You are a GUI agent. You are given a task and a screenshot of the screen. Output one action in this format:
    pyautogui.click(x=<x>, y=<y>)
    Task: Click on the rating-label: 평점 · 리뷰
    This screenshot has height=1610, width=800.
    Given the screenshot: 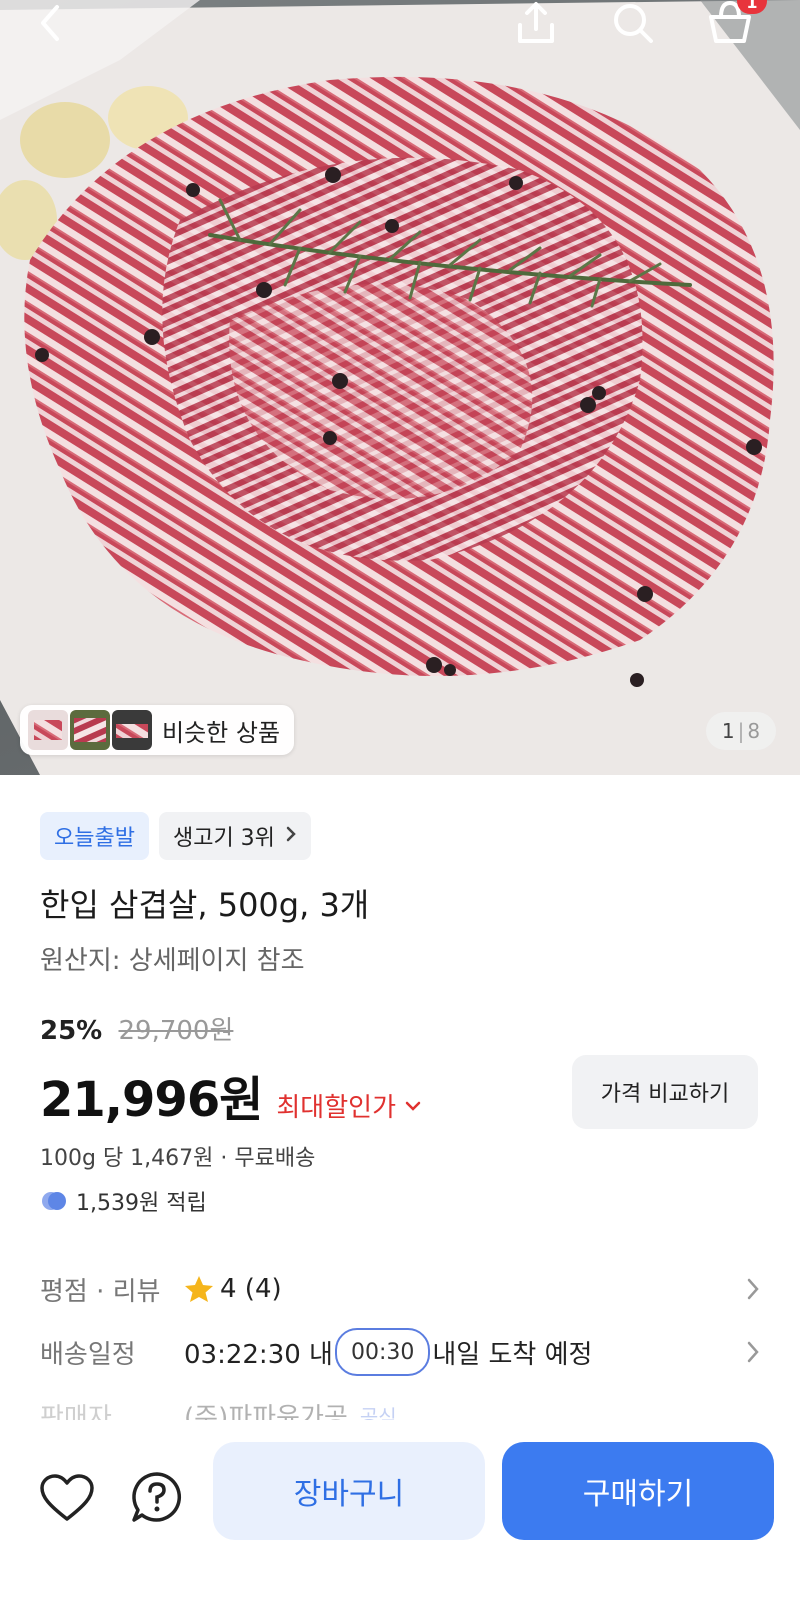 What is the action you would take?
    pyautogui.click(x=100, y=1291)
    